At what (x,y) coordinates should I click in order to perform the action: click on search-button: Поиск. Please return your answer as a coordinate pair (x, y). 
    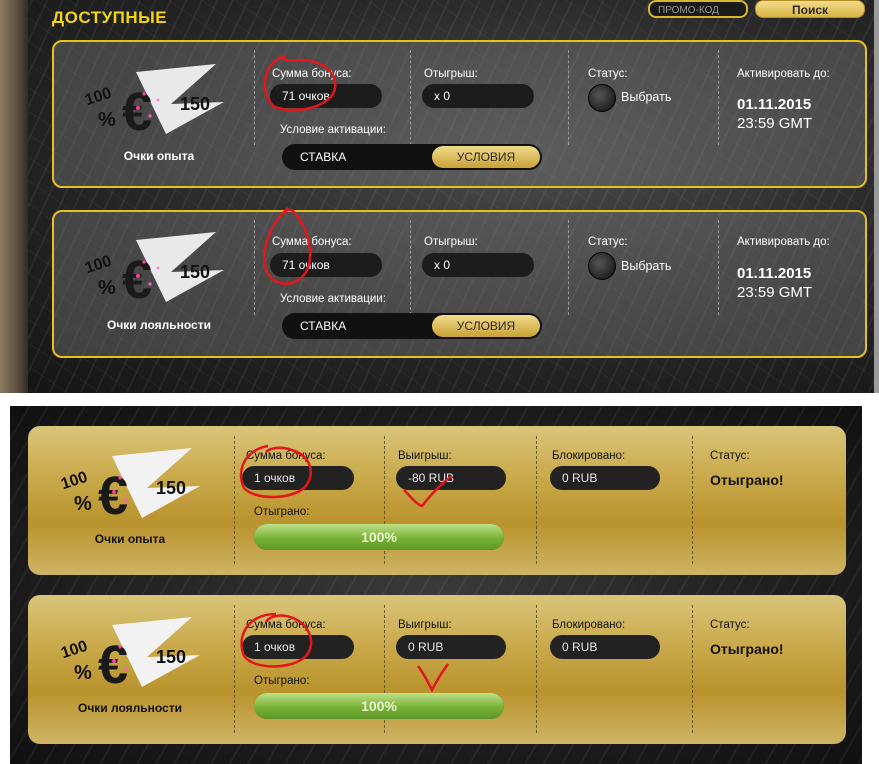
    Looking at the image, I should click on (810, 9).